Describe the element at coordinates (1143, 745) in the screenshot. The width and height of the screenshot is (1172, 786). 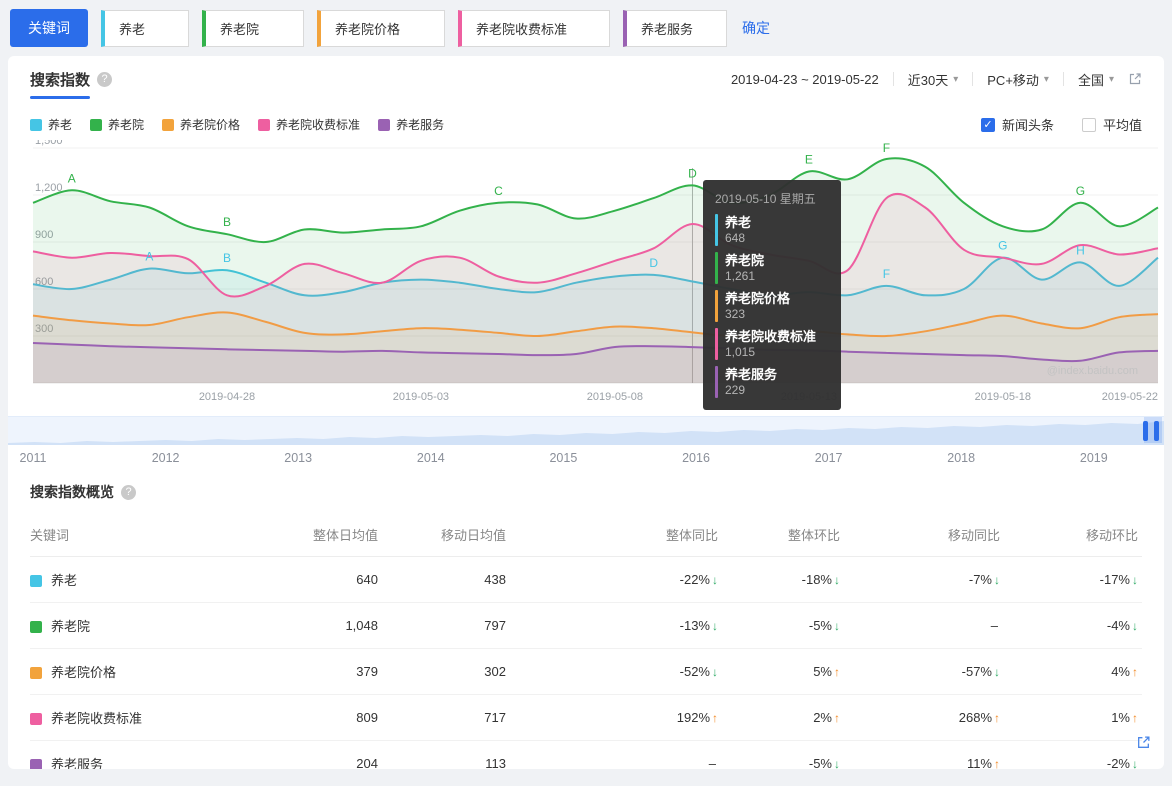
I see `share-link-icon` at that location.